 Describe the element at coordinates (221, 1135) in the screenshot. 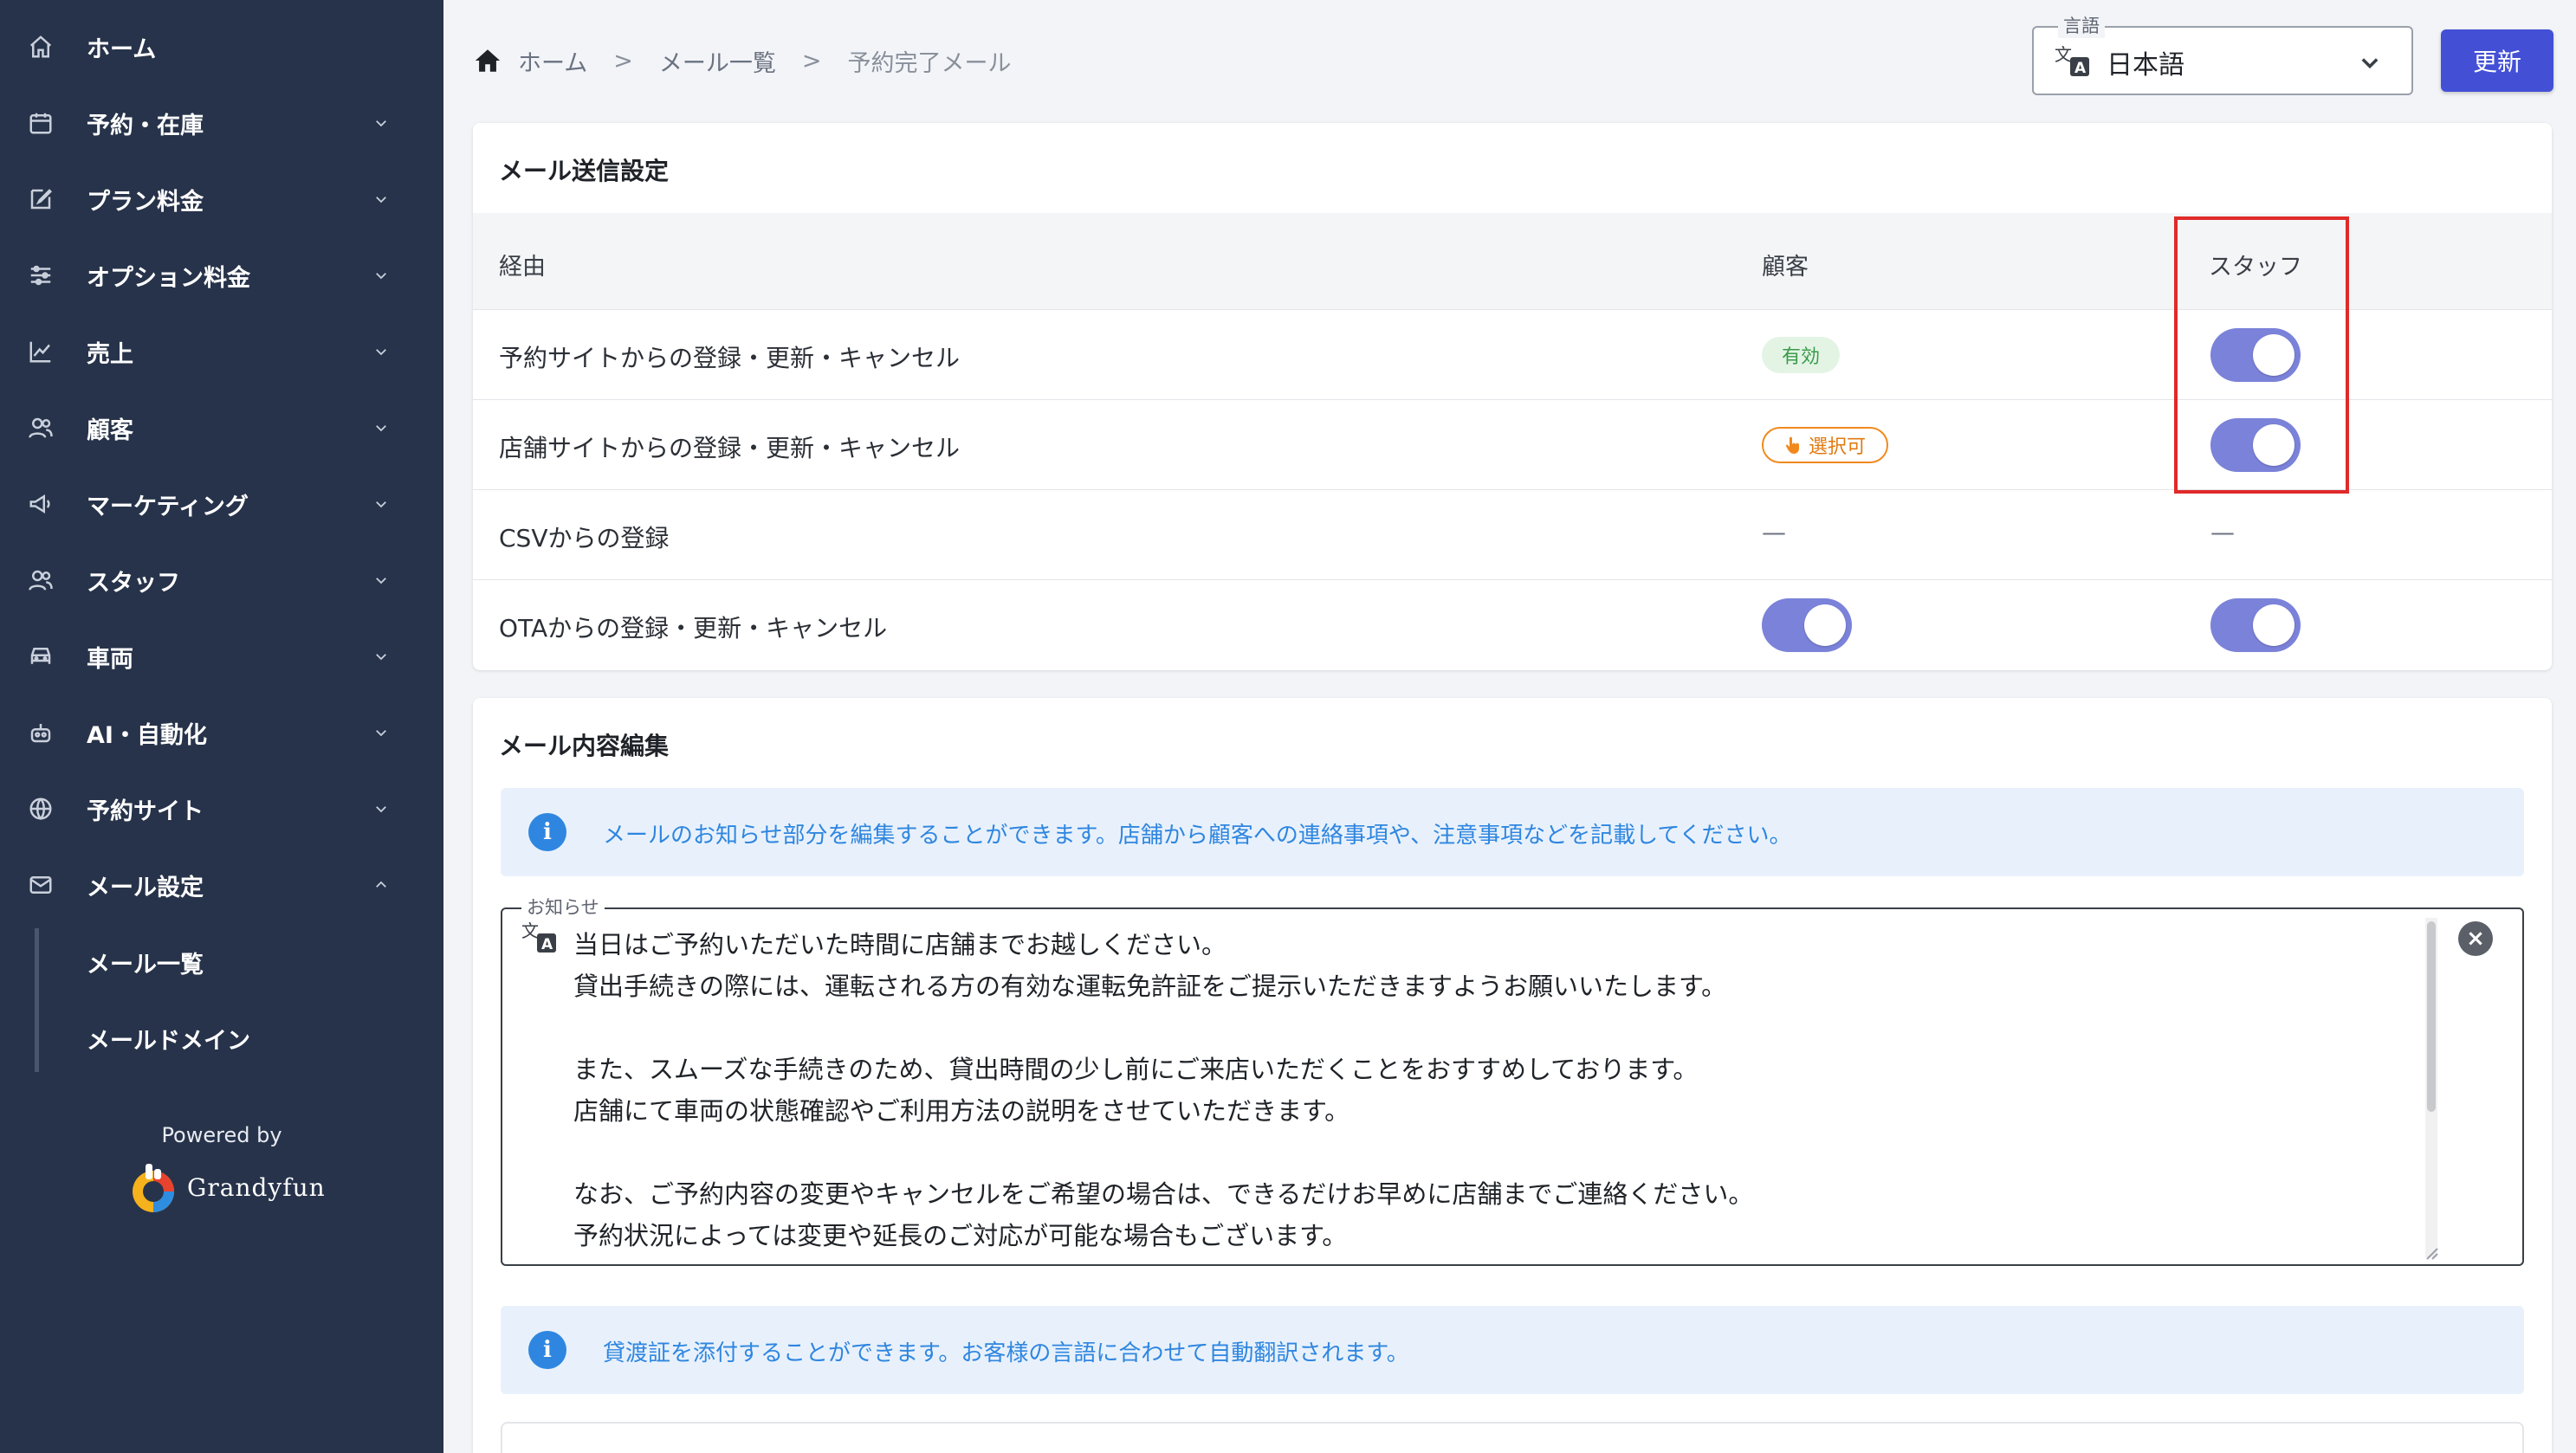

I see `powered-by-label: Powered by` at that location.